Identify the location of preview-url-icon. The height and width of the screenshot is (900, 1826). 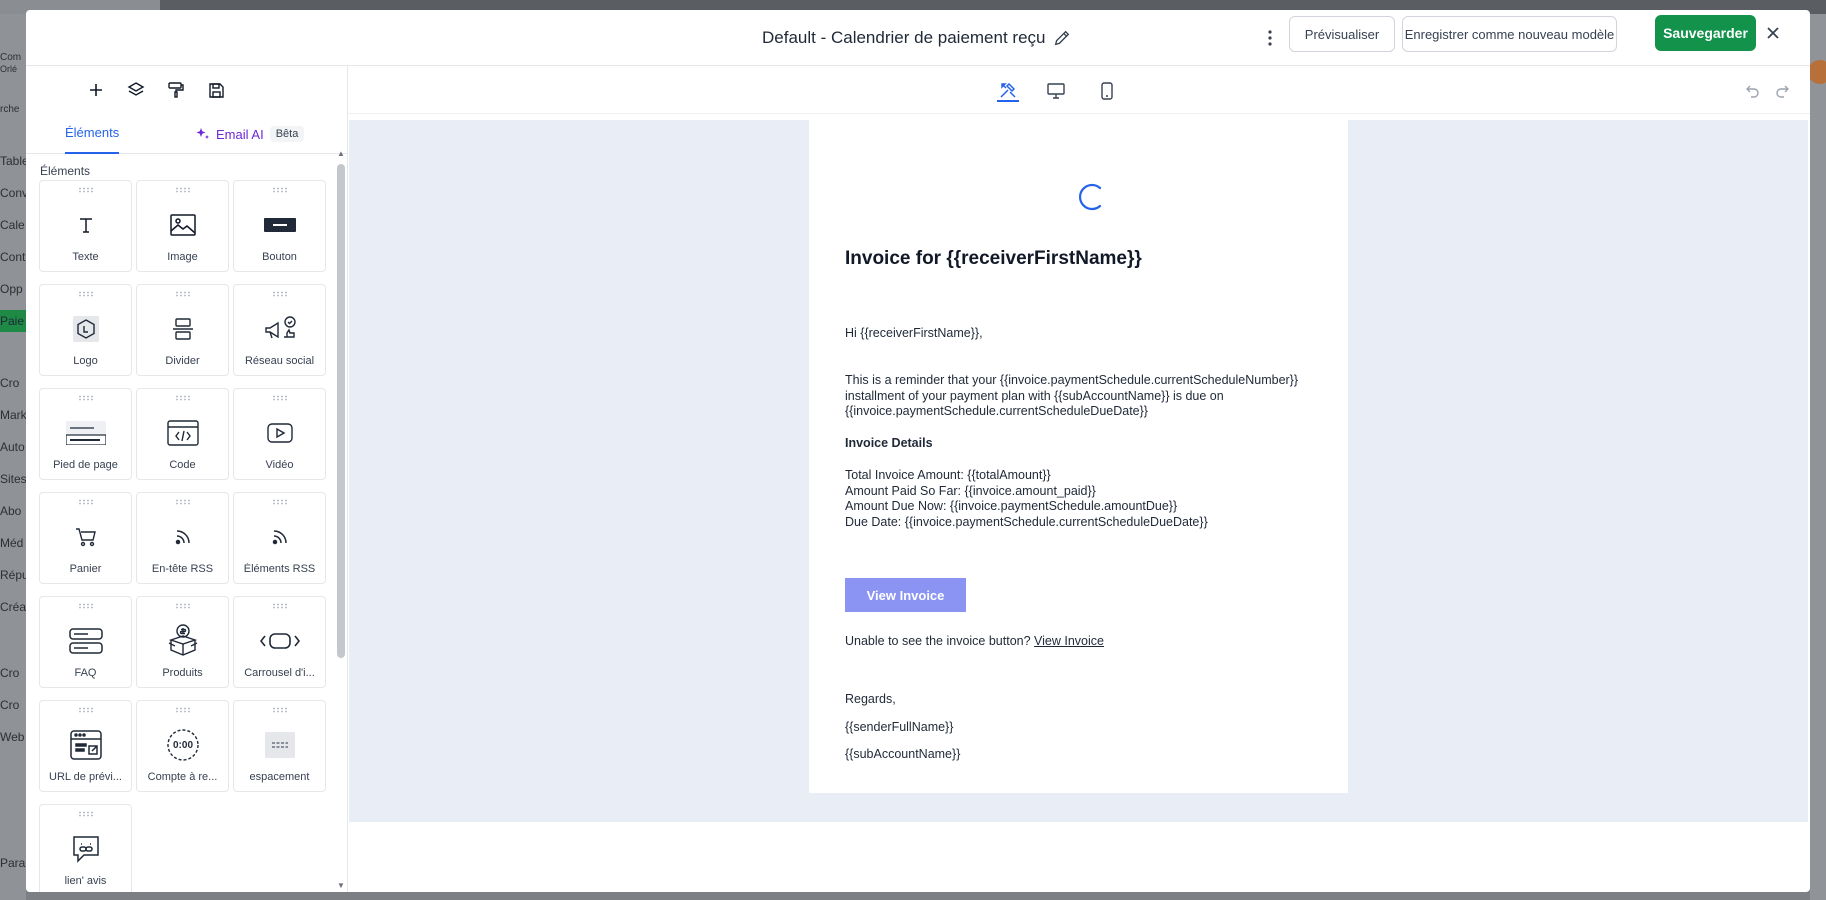
(85, 745).